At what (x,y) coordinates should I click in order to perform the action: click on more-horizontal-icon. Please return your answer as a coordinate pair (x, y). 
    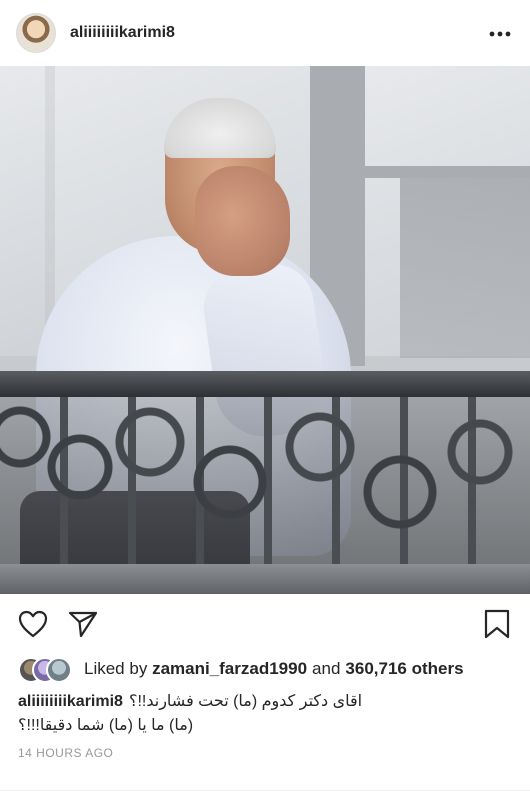
    Looking at the image, I should click on (500, 33).